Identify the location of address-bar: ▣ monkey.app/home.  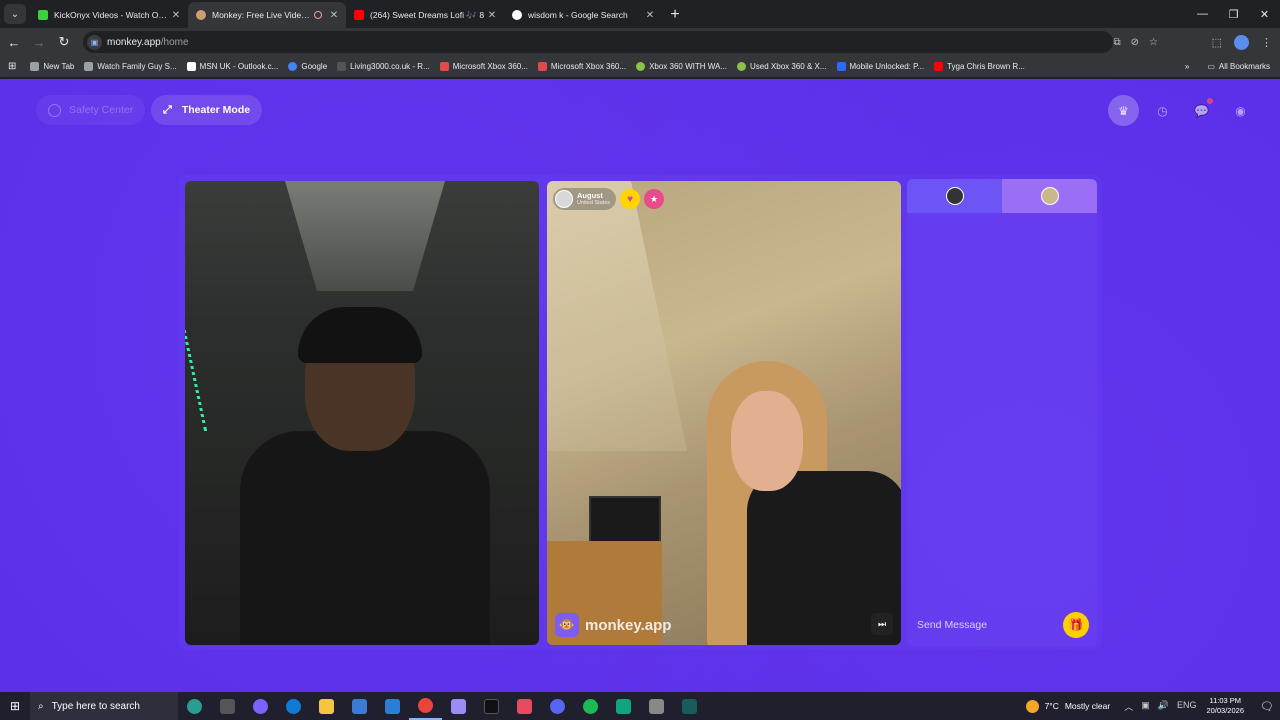
(598, 42).